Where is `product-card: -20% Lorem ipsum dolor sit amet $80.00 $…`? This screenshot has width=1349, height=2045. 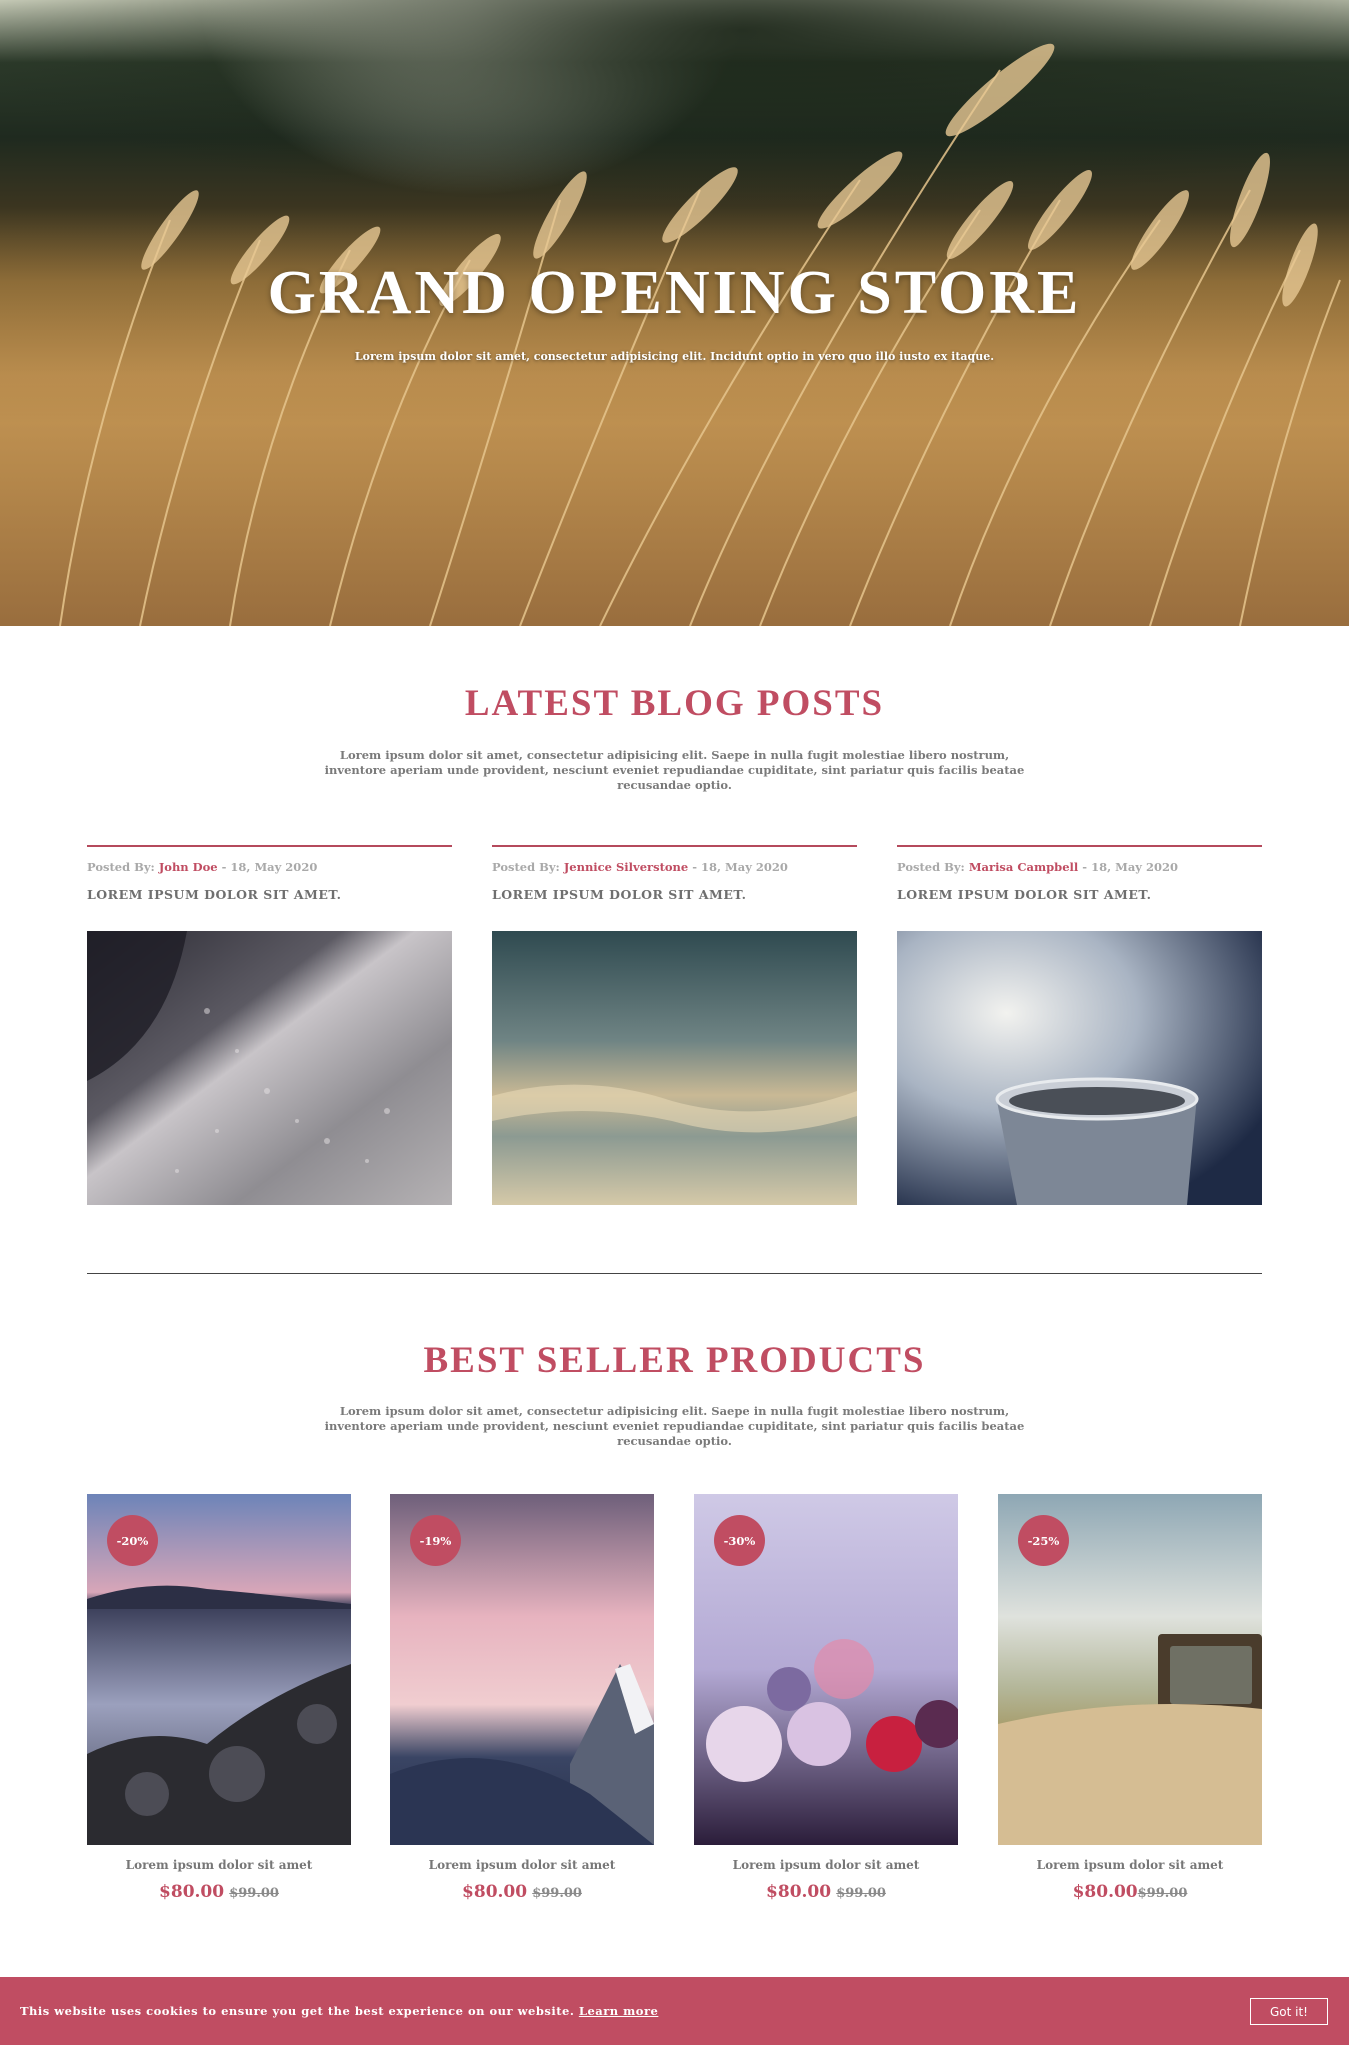 product-card: -20% Lorem ipsum dolor sit amet $80.00 $… is located at coordinates (219, 1704).